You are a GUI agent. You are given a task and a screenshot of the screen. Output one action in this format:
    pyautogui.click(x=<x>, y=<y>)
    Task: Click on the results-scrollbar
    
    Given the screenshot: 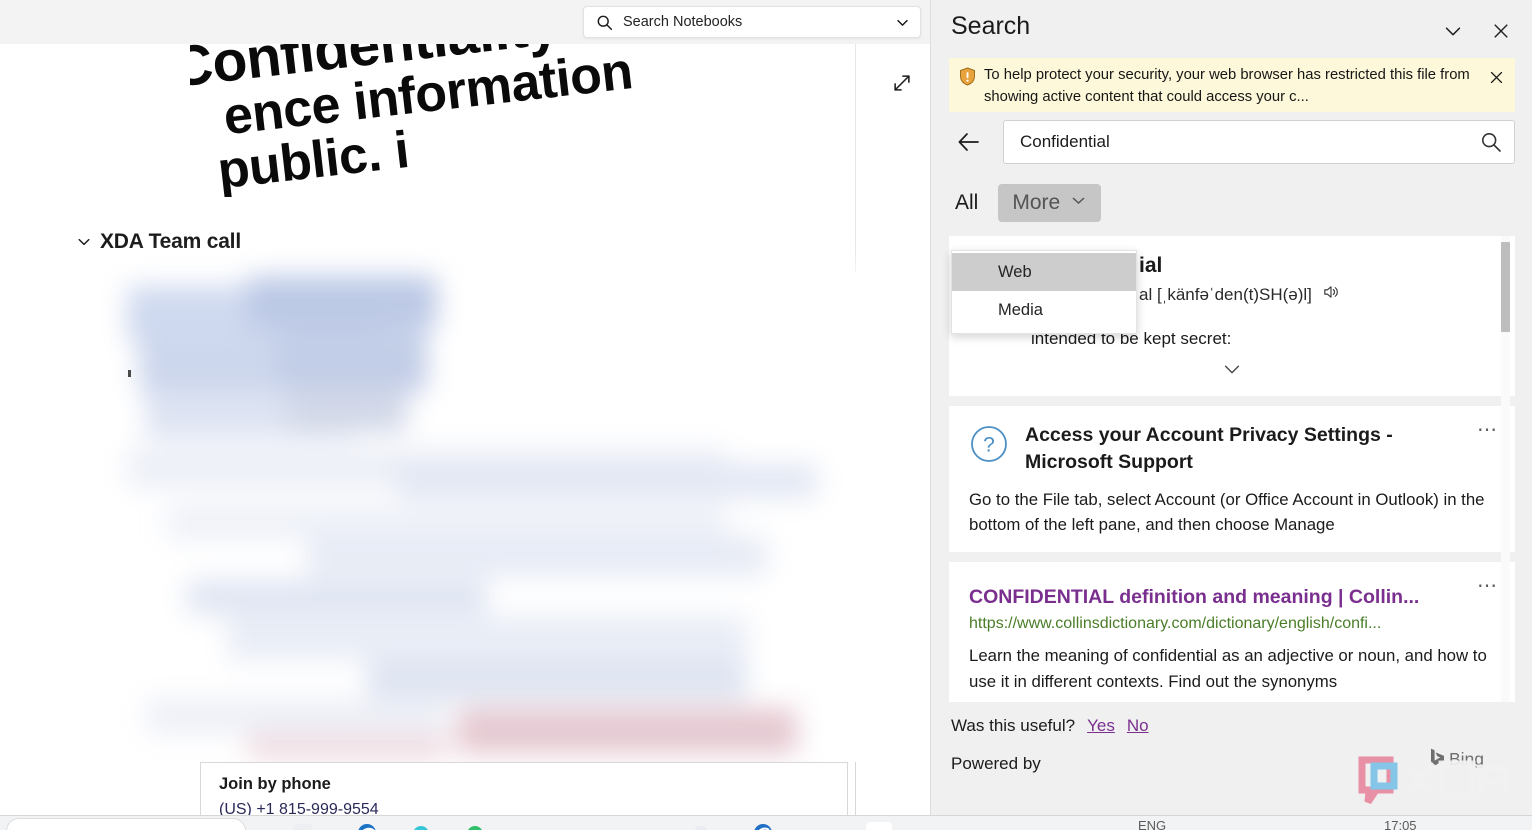 What is the action you would take?
    pyautogui.click(x=1505, y=469)
    